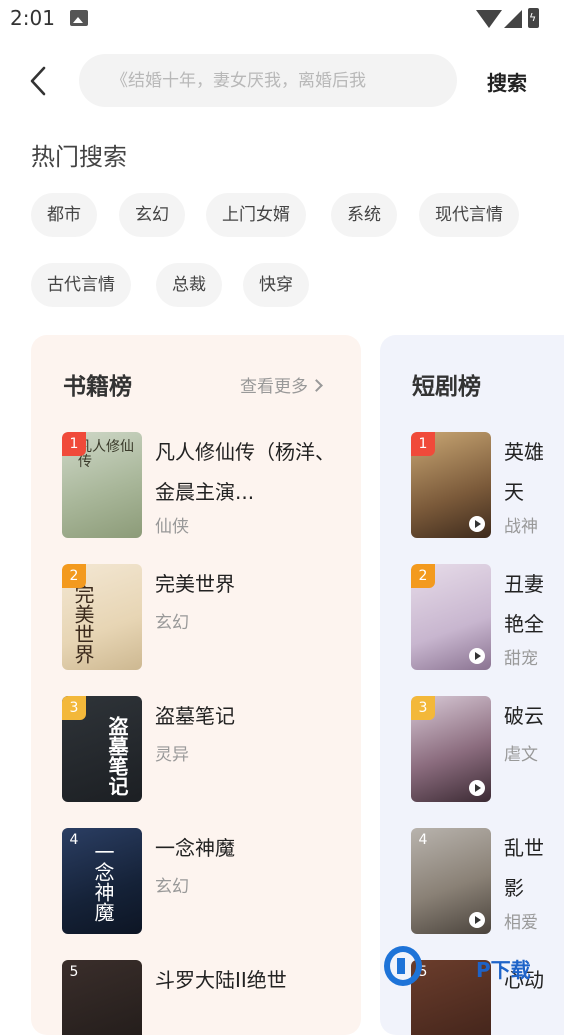 The height and width of the screenshot is (1035, 564). What do you see at coordinates (117, 756) in the screenshot?
I see `cover-title-text: 盗墓笔记` at bounding box center [117, 756].